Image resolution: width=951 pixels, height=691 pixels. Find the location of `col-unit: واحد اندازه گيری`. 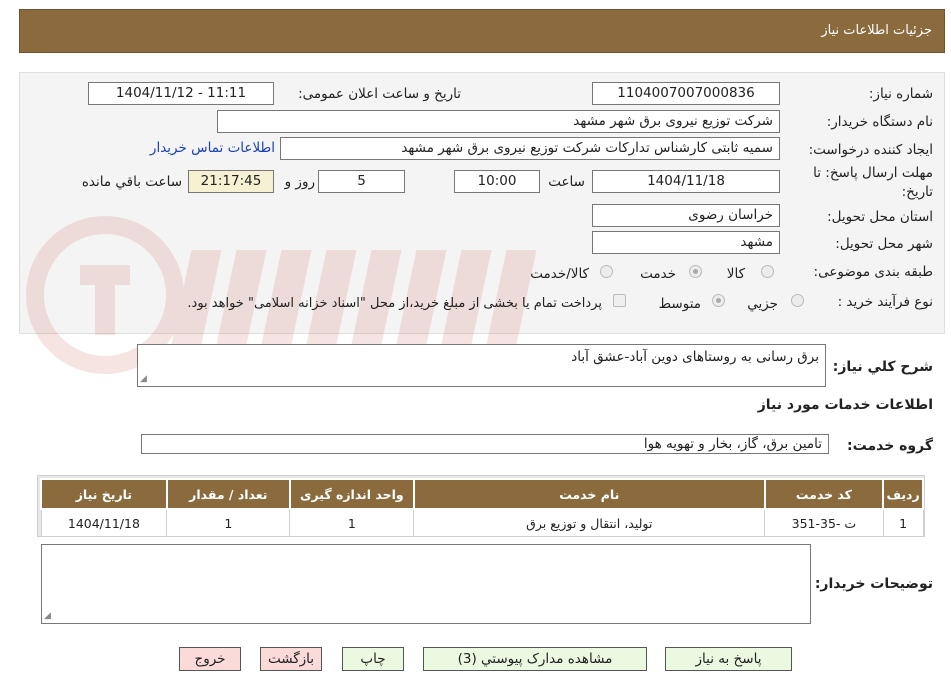

col-unit: واحد اندازه گيری is located at coordinates (351, 494).